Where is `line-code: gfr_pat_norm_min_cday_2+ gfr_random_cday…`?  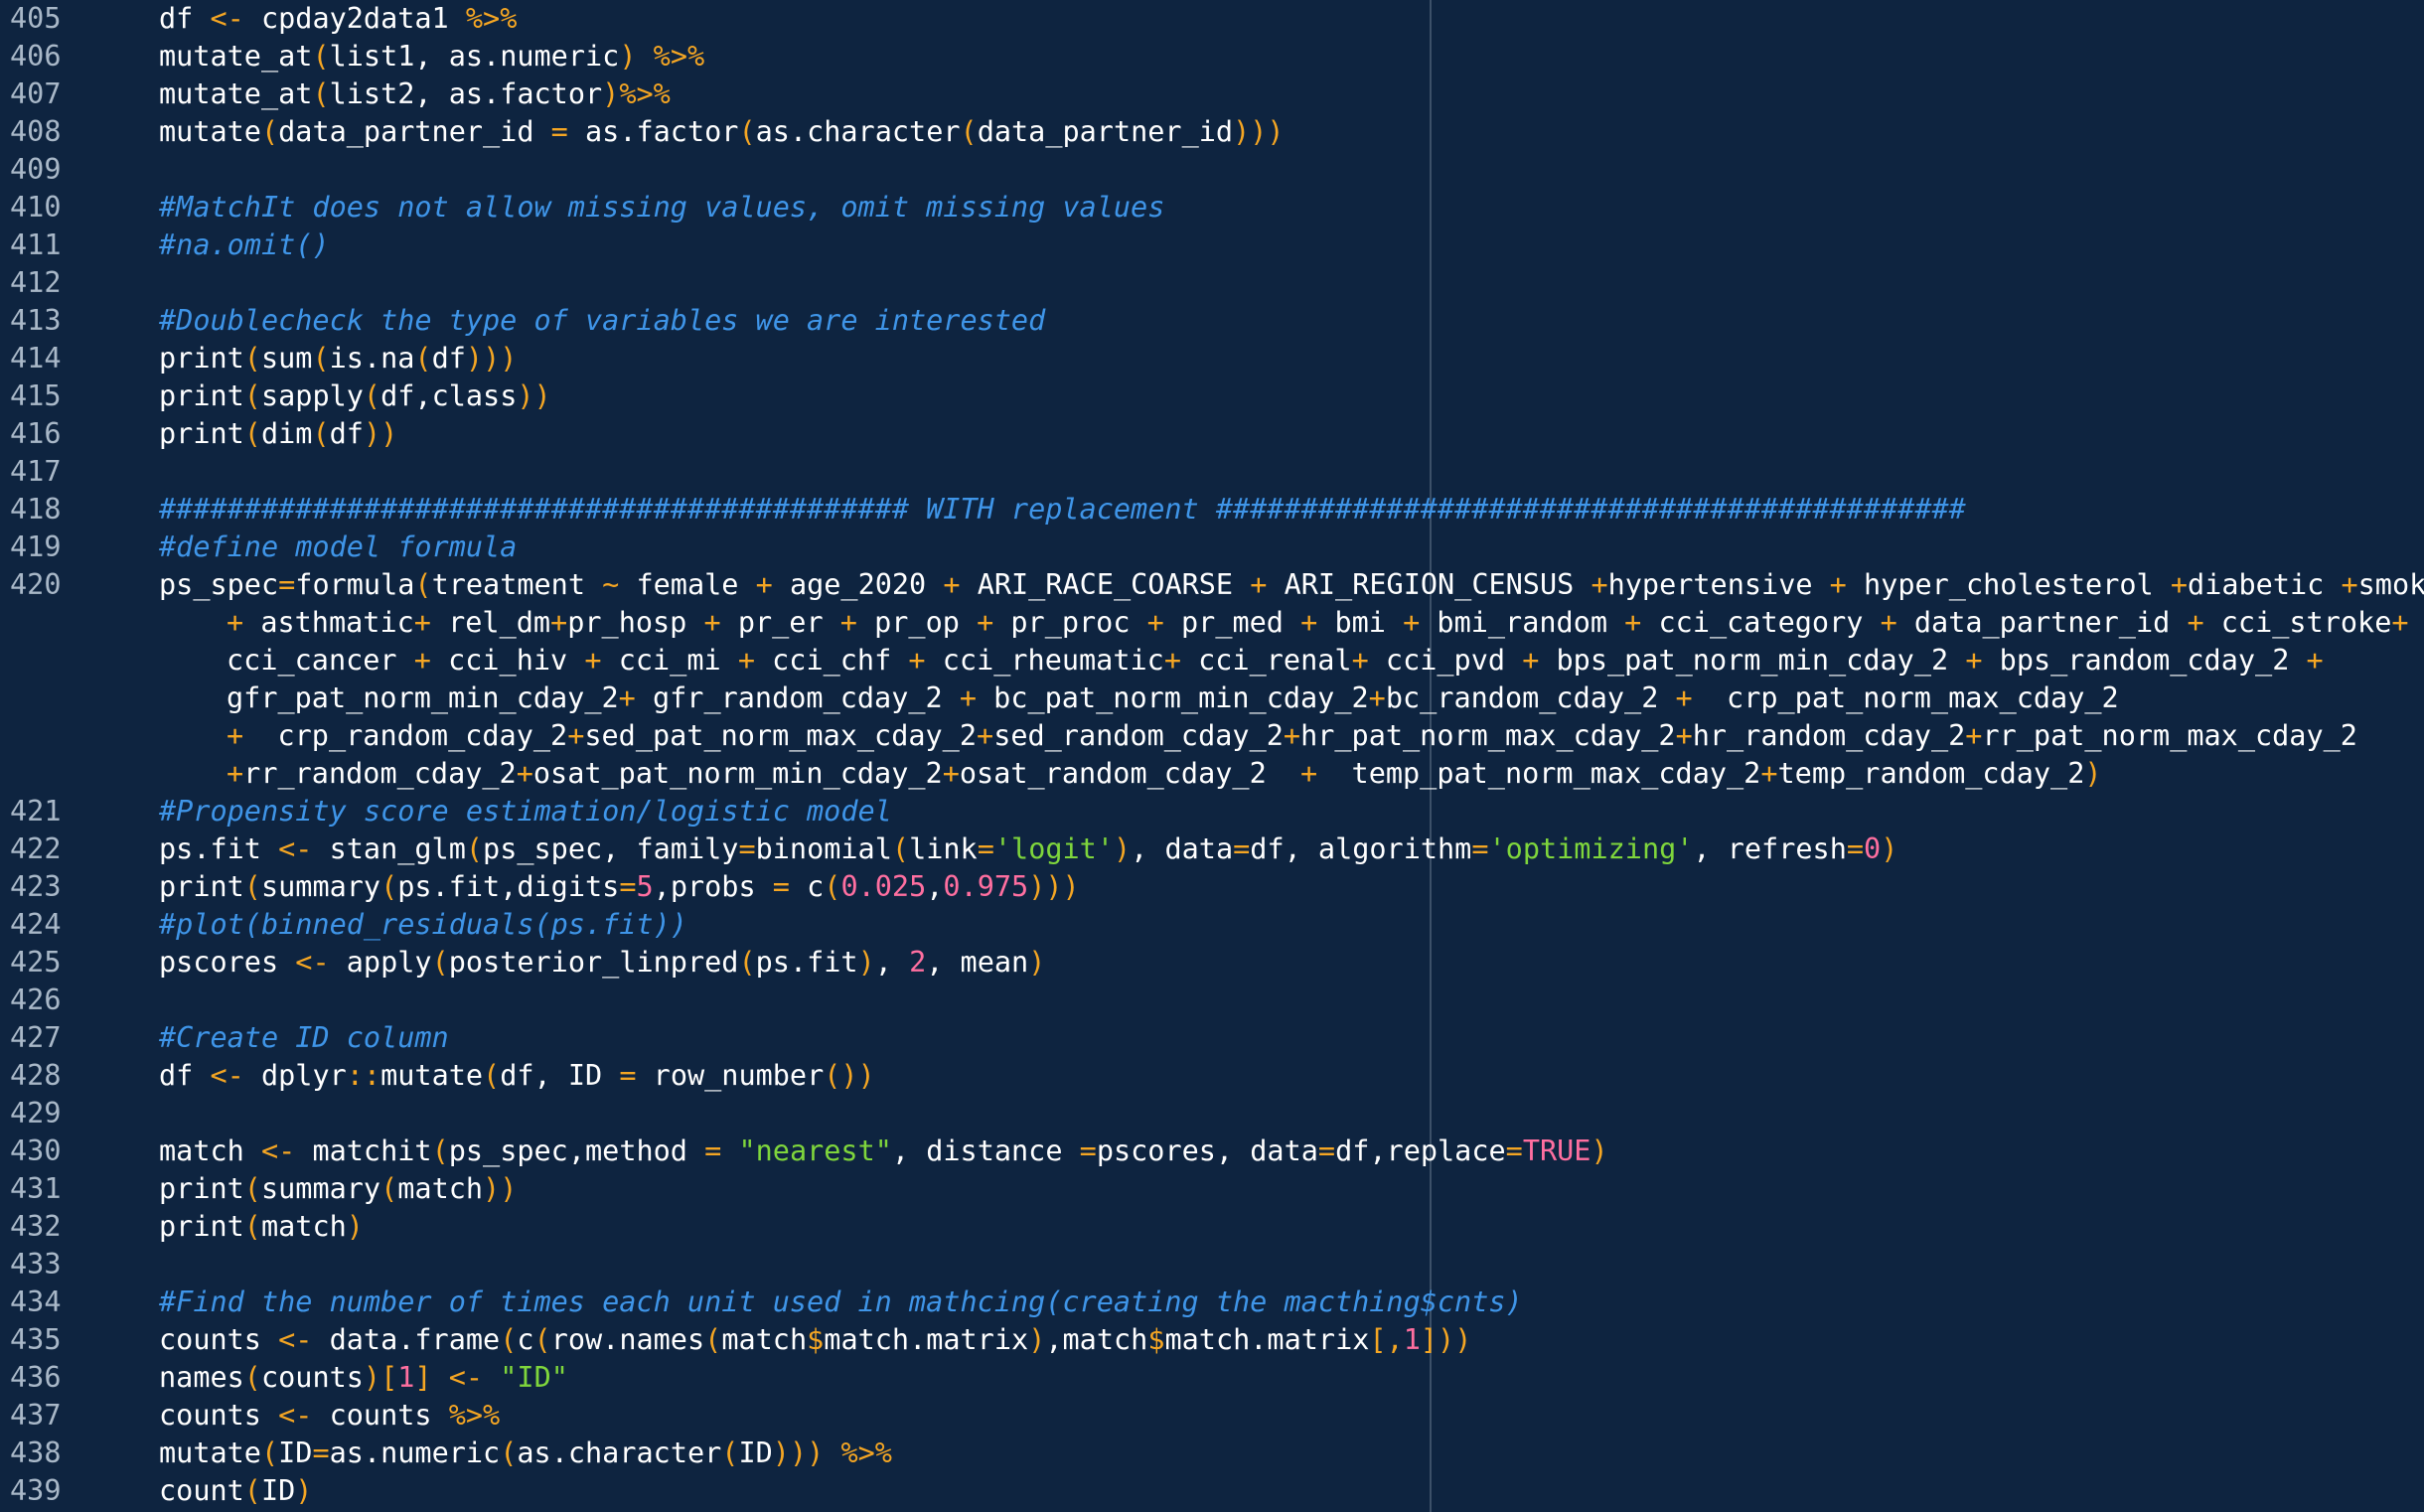 line-code: gfr_pat_norm_min_cday_2+ gfr_random_cday… is located at coordinates (1291, 698).